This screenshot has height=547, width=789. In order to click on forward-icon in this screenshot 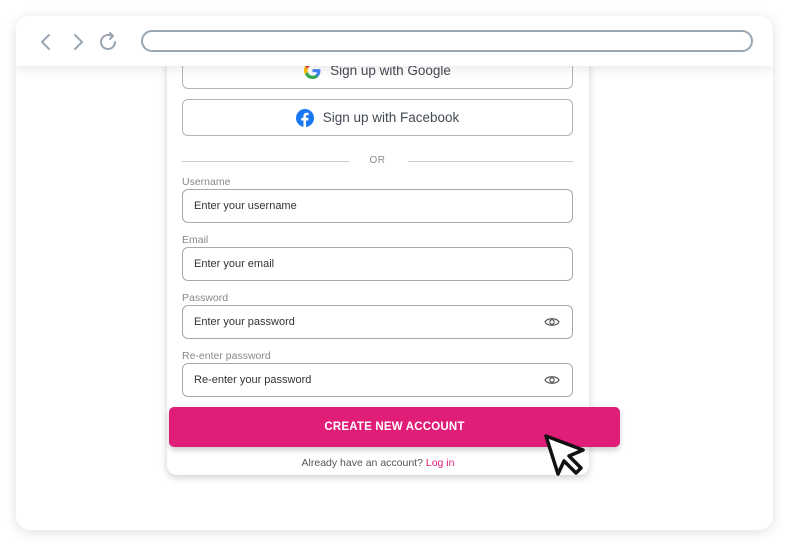, I will do `click(78, 42)`.